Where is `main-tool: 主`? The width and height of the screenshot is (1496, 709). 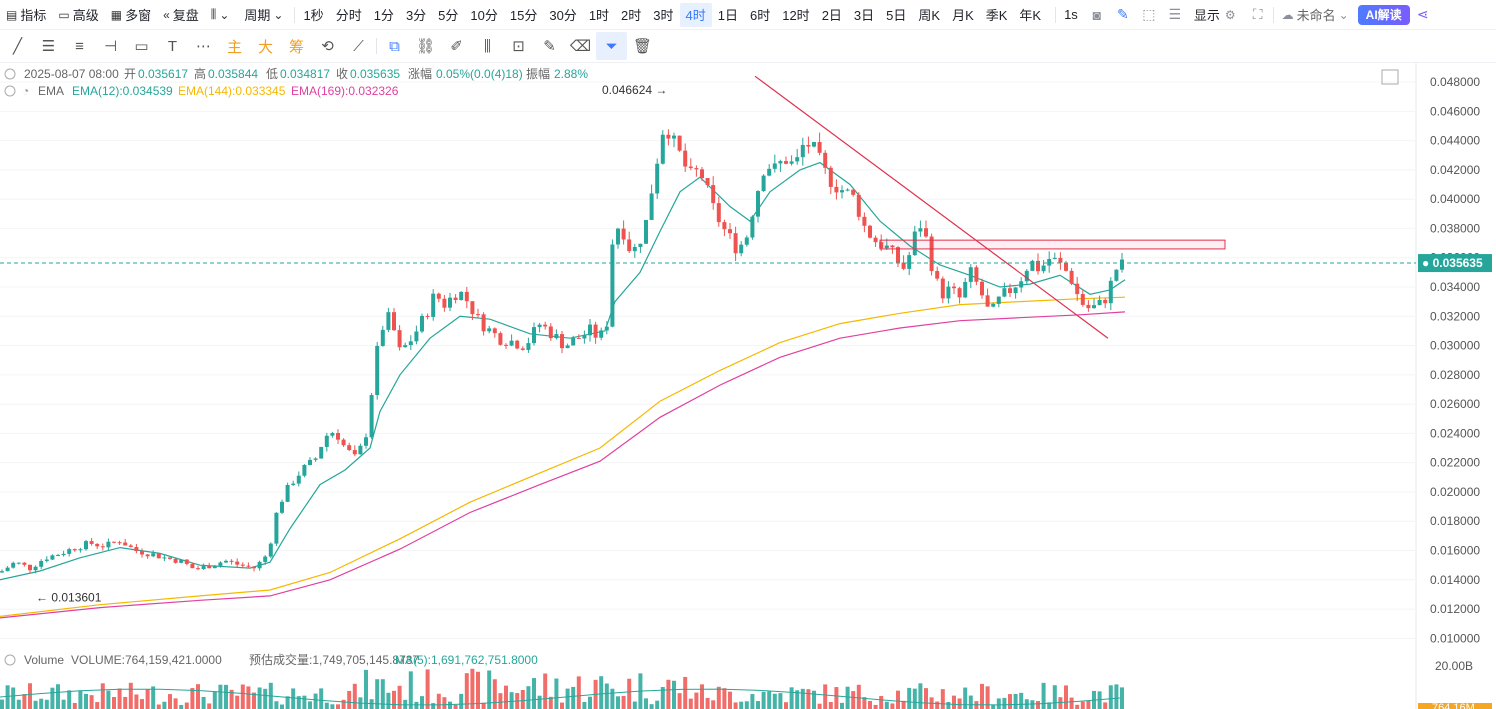
main-tool: 主 is located at coordinates (234, 46).